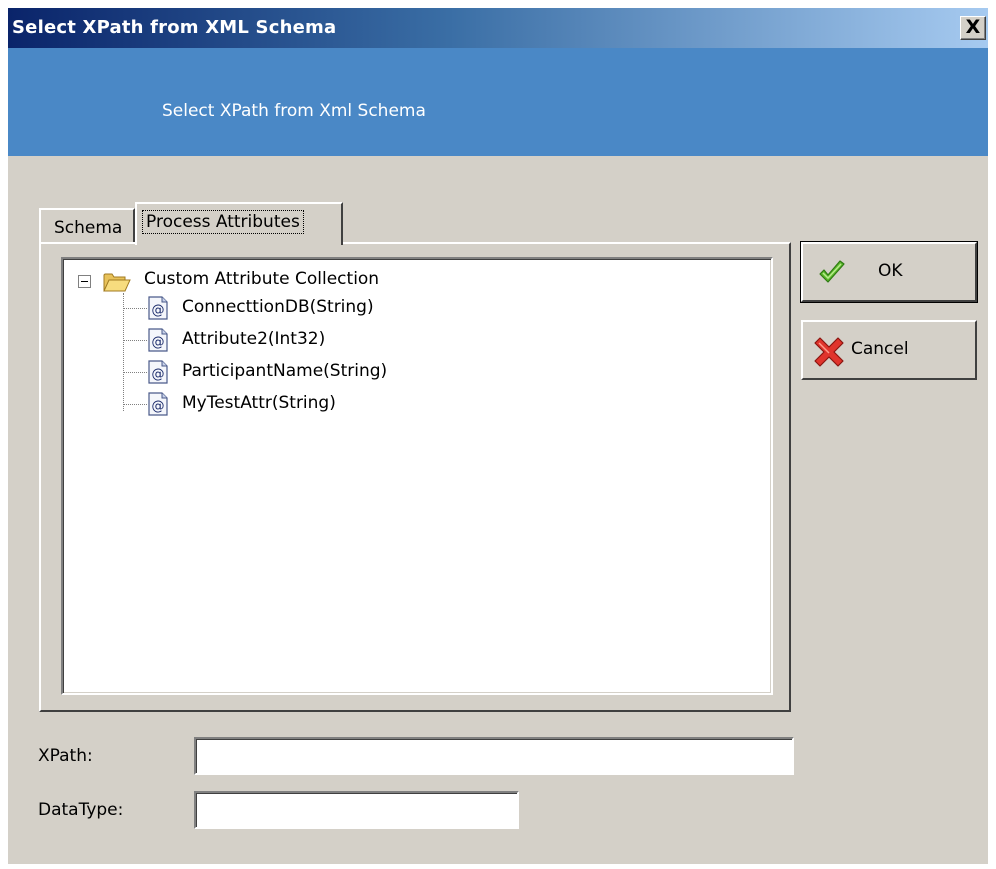 The image size is (996, 869). What do you see at coordinates (223, 222) in the screenshot?
I see `tab-process-attributes-label: Process Attributes` at bounding box center [223, 222].